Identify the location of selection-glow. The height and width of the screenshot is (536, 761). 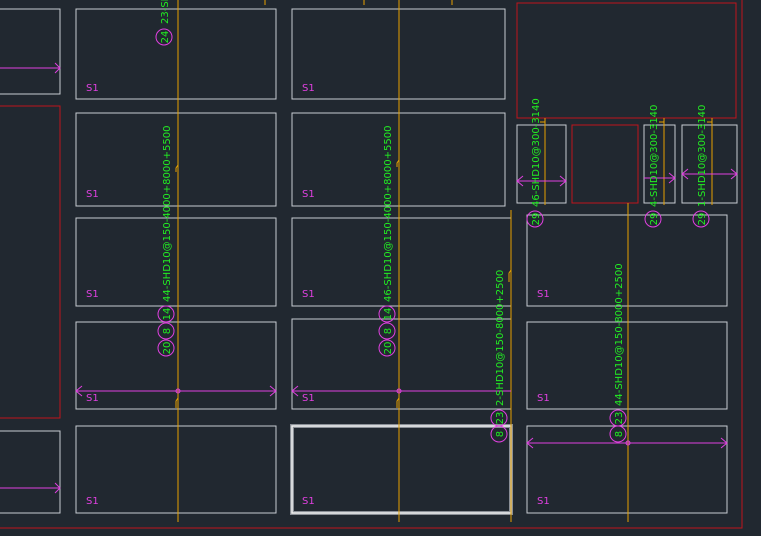
(401, 469).